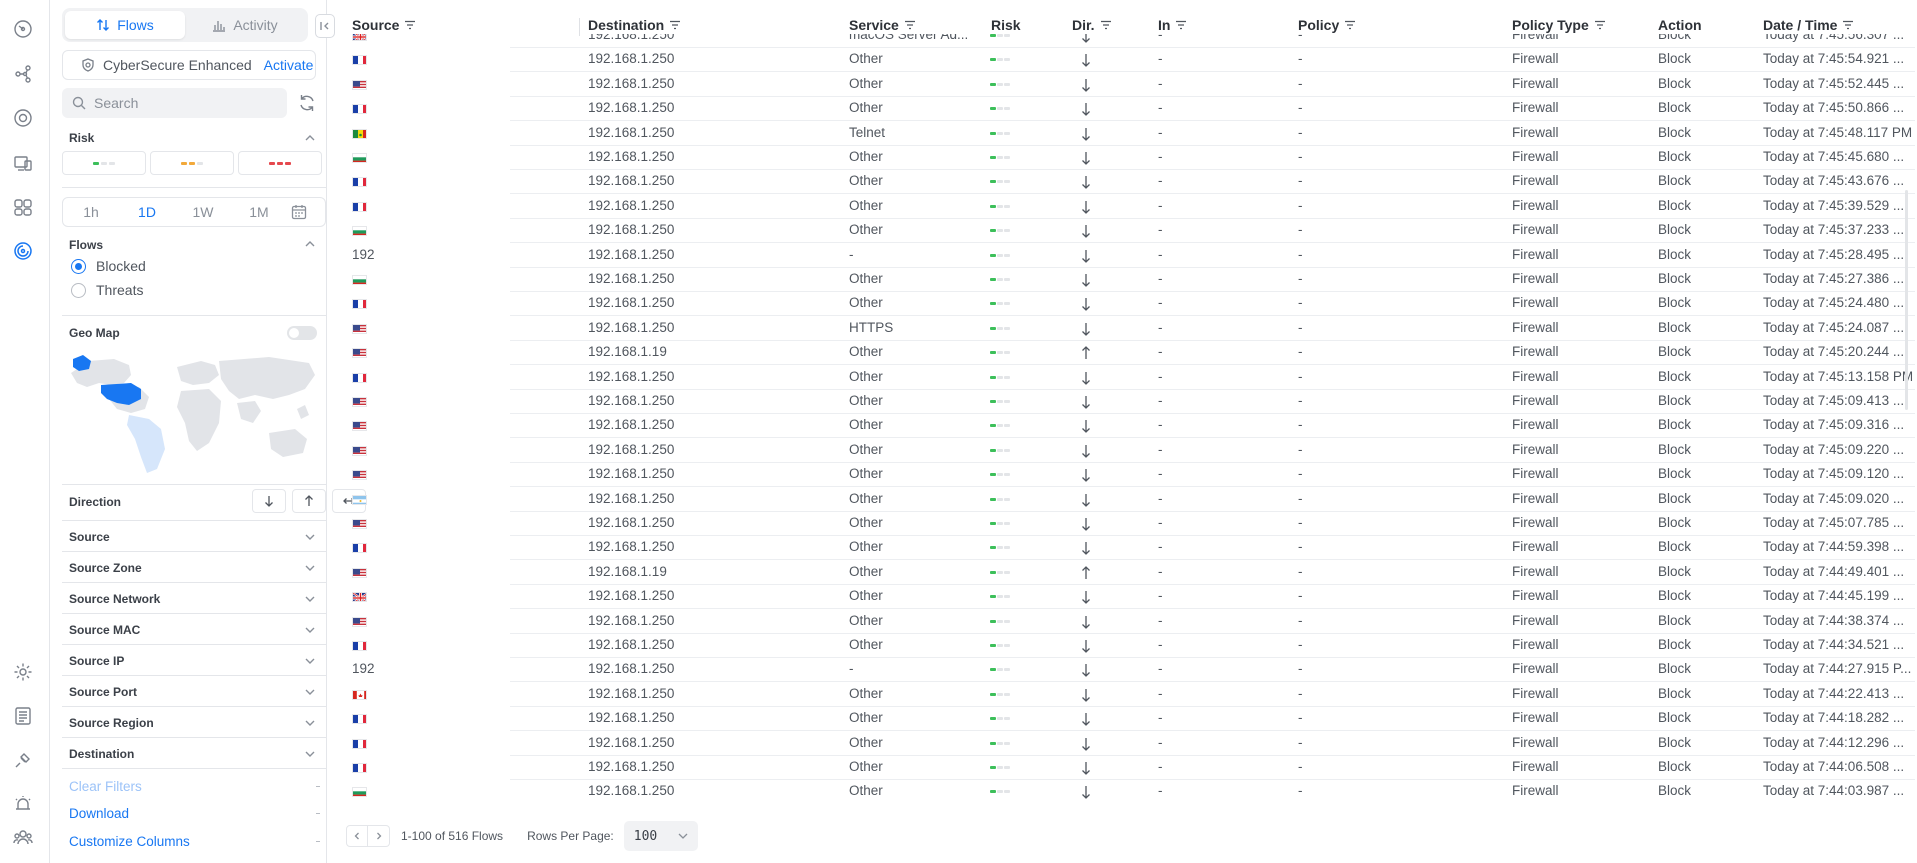 The height and width of the screenshot is (863, 1917). Describe the element at coordinates (302, 333) in the screenshot. I see `geo-map-toggle` at that location.